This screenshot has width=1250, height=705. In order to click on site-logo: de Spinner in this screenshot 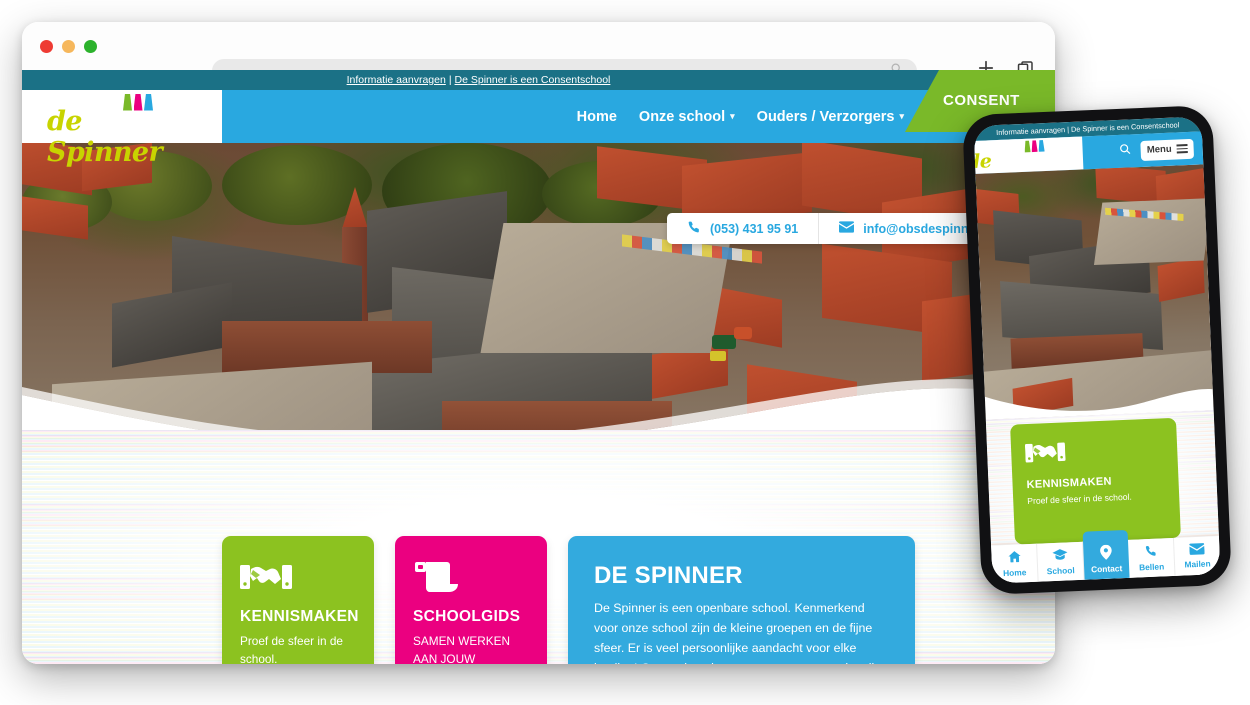, I will do `click(122, 129)`.